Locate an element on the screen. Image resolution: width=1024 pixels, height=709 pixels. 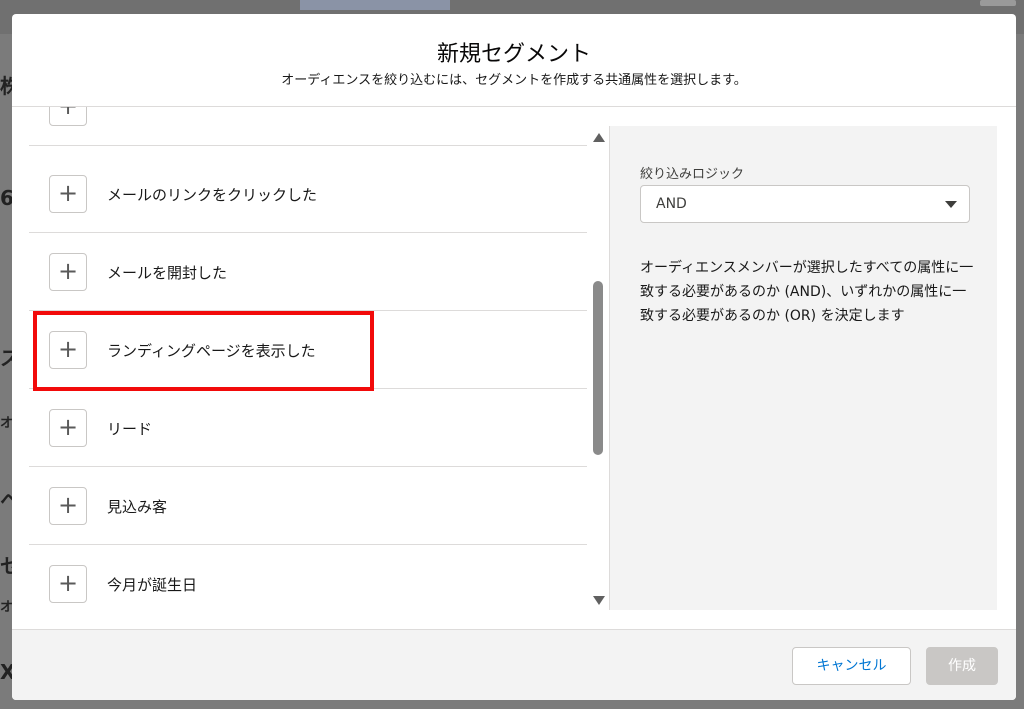
attribute-label: リード is located at coordinates (130, 429).